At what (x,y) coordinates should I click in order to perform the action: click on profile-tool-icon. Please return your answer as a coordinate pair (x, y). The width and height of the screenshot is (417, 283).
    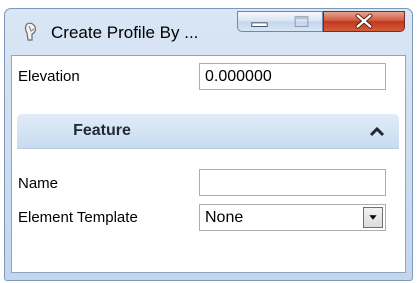
    Looking at the image, I should click on (30, 31).